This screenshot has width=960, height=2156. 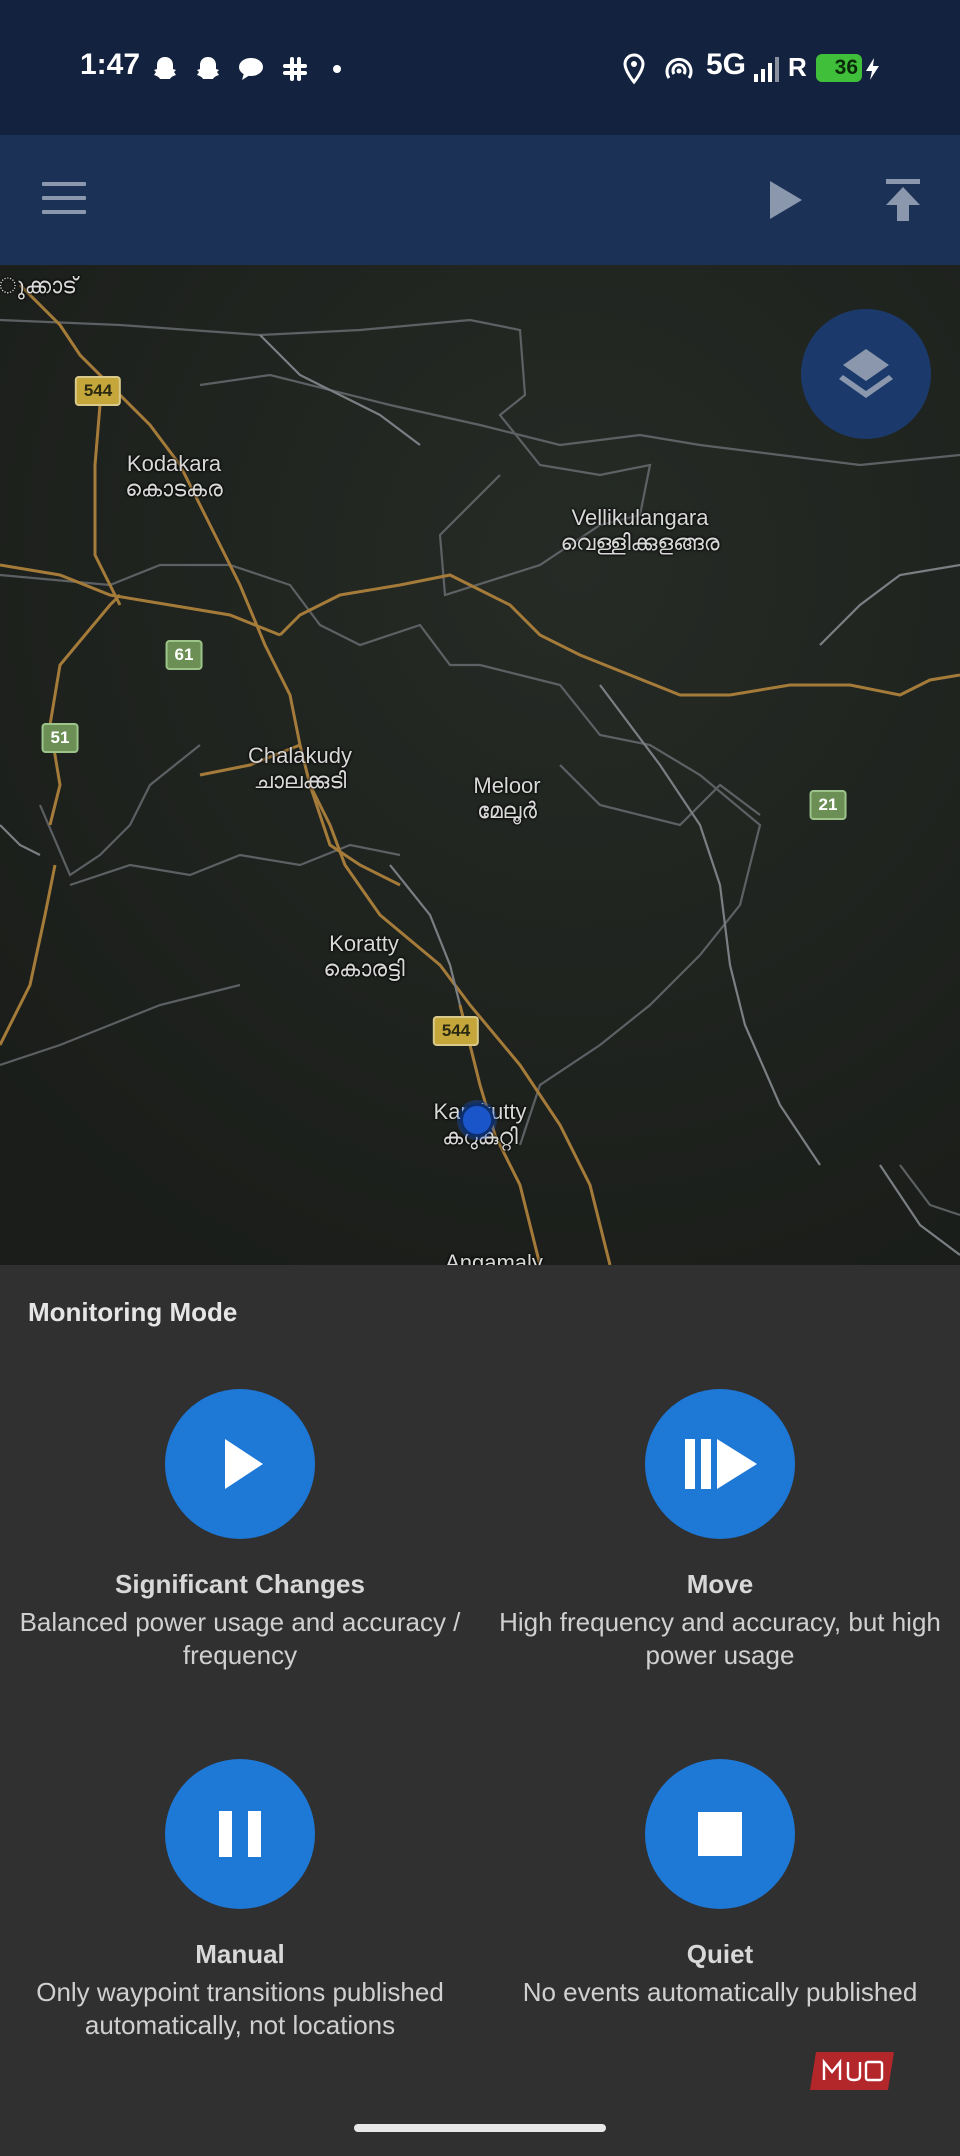 What do you see at coordinates (39, 285) in the screenshot?
I see `place-label: ുക്കാട്` at bounding box center [39, 285].